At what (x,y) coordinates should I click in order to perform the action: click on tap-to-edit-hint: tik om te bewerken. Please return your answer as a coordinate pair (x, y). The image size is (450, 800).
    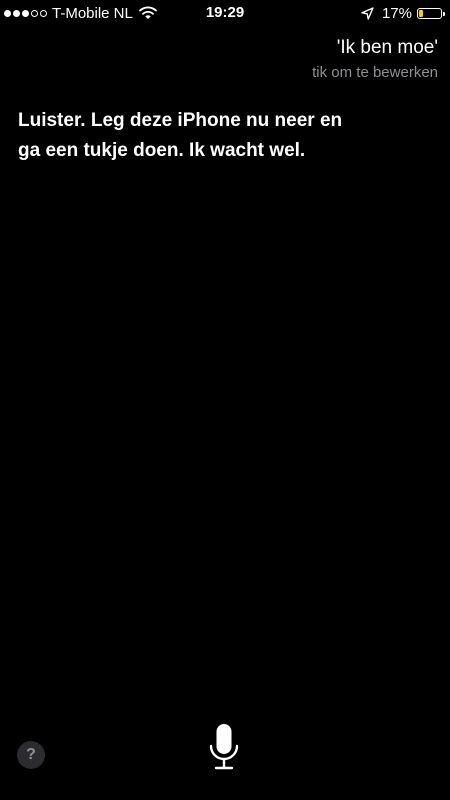
    Looking at the image, I should click on (375, 72).